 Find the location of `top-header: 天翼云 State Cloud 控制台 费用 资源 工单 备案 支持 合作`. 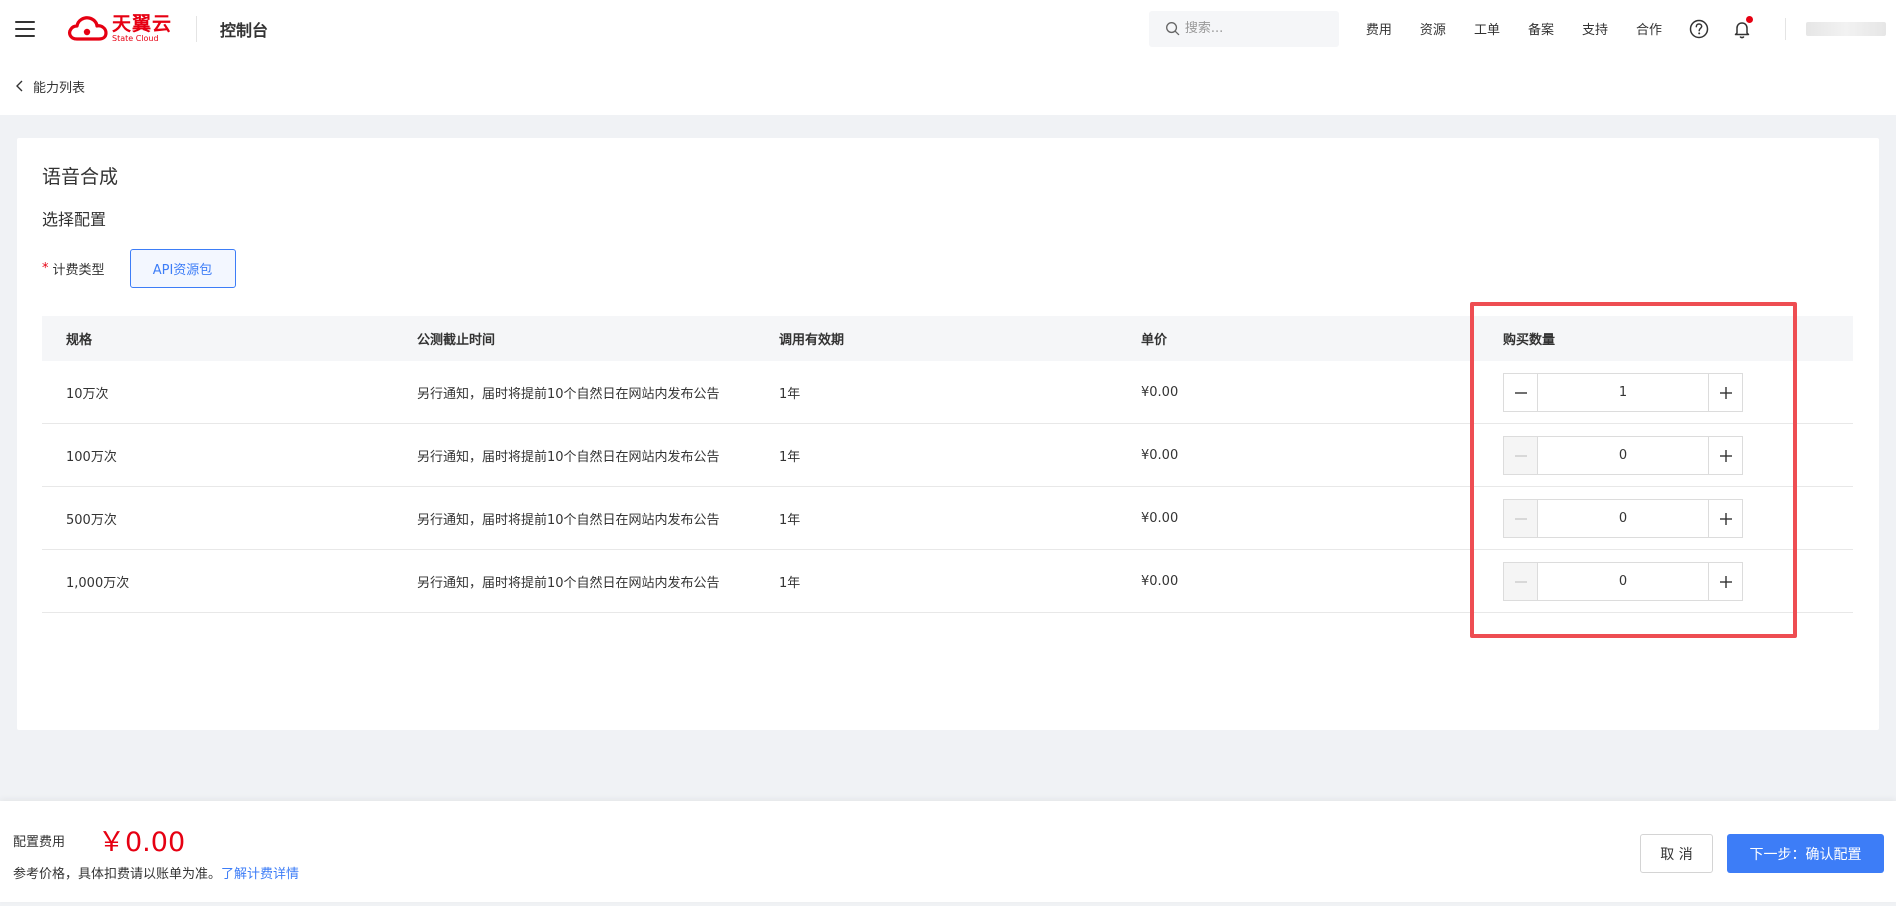

top-header: 天翼云 State Cloud 控制台 费用 资源 工单 备案 支持 合作 is located at coordinates (948, 28).